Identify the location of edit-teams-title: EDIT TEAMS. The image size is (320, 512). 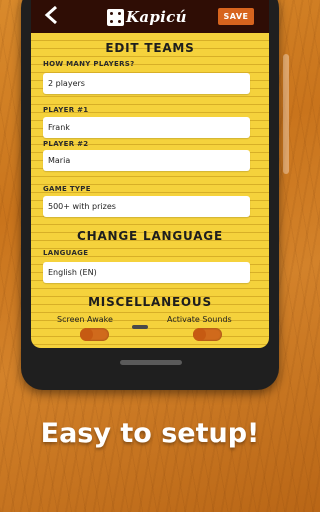
(150, 48).